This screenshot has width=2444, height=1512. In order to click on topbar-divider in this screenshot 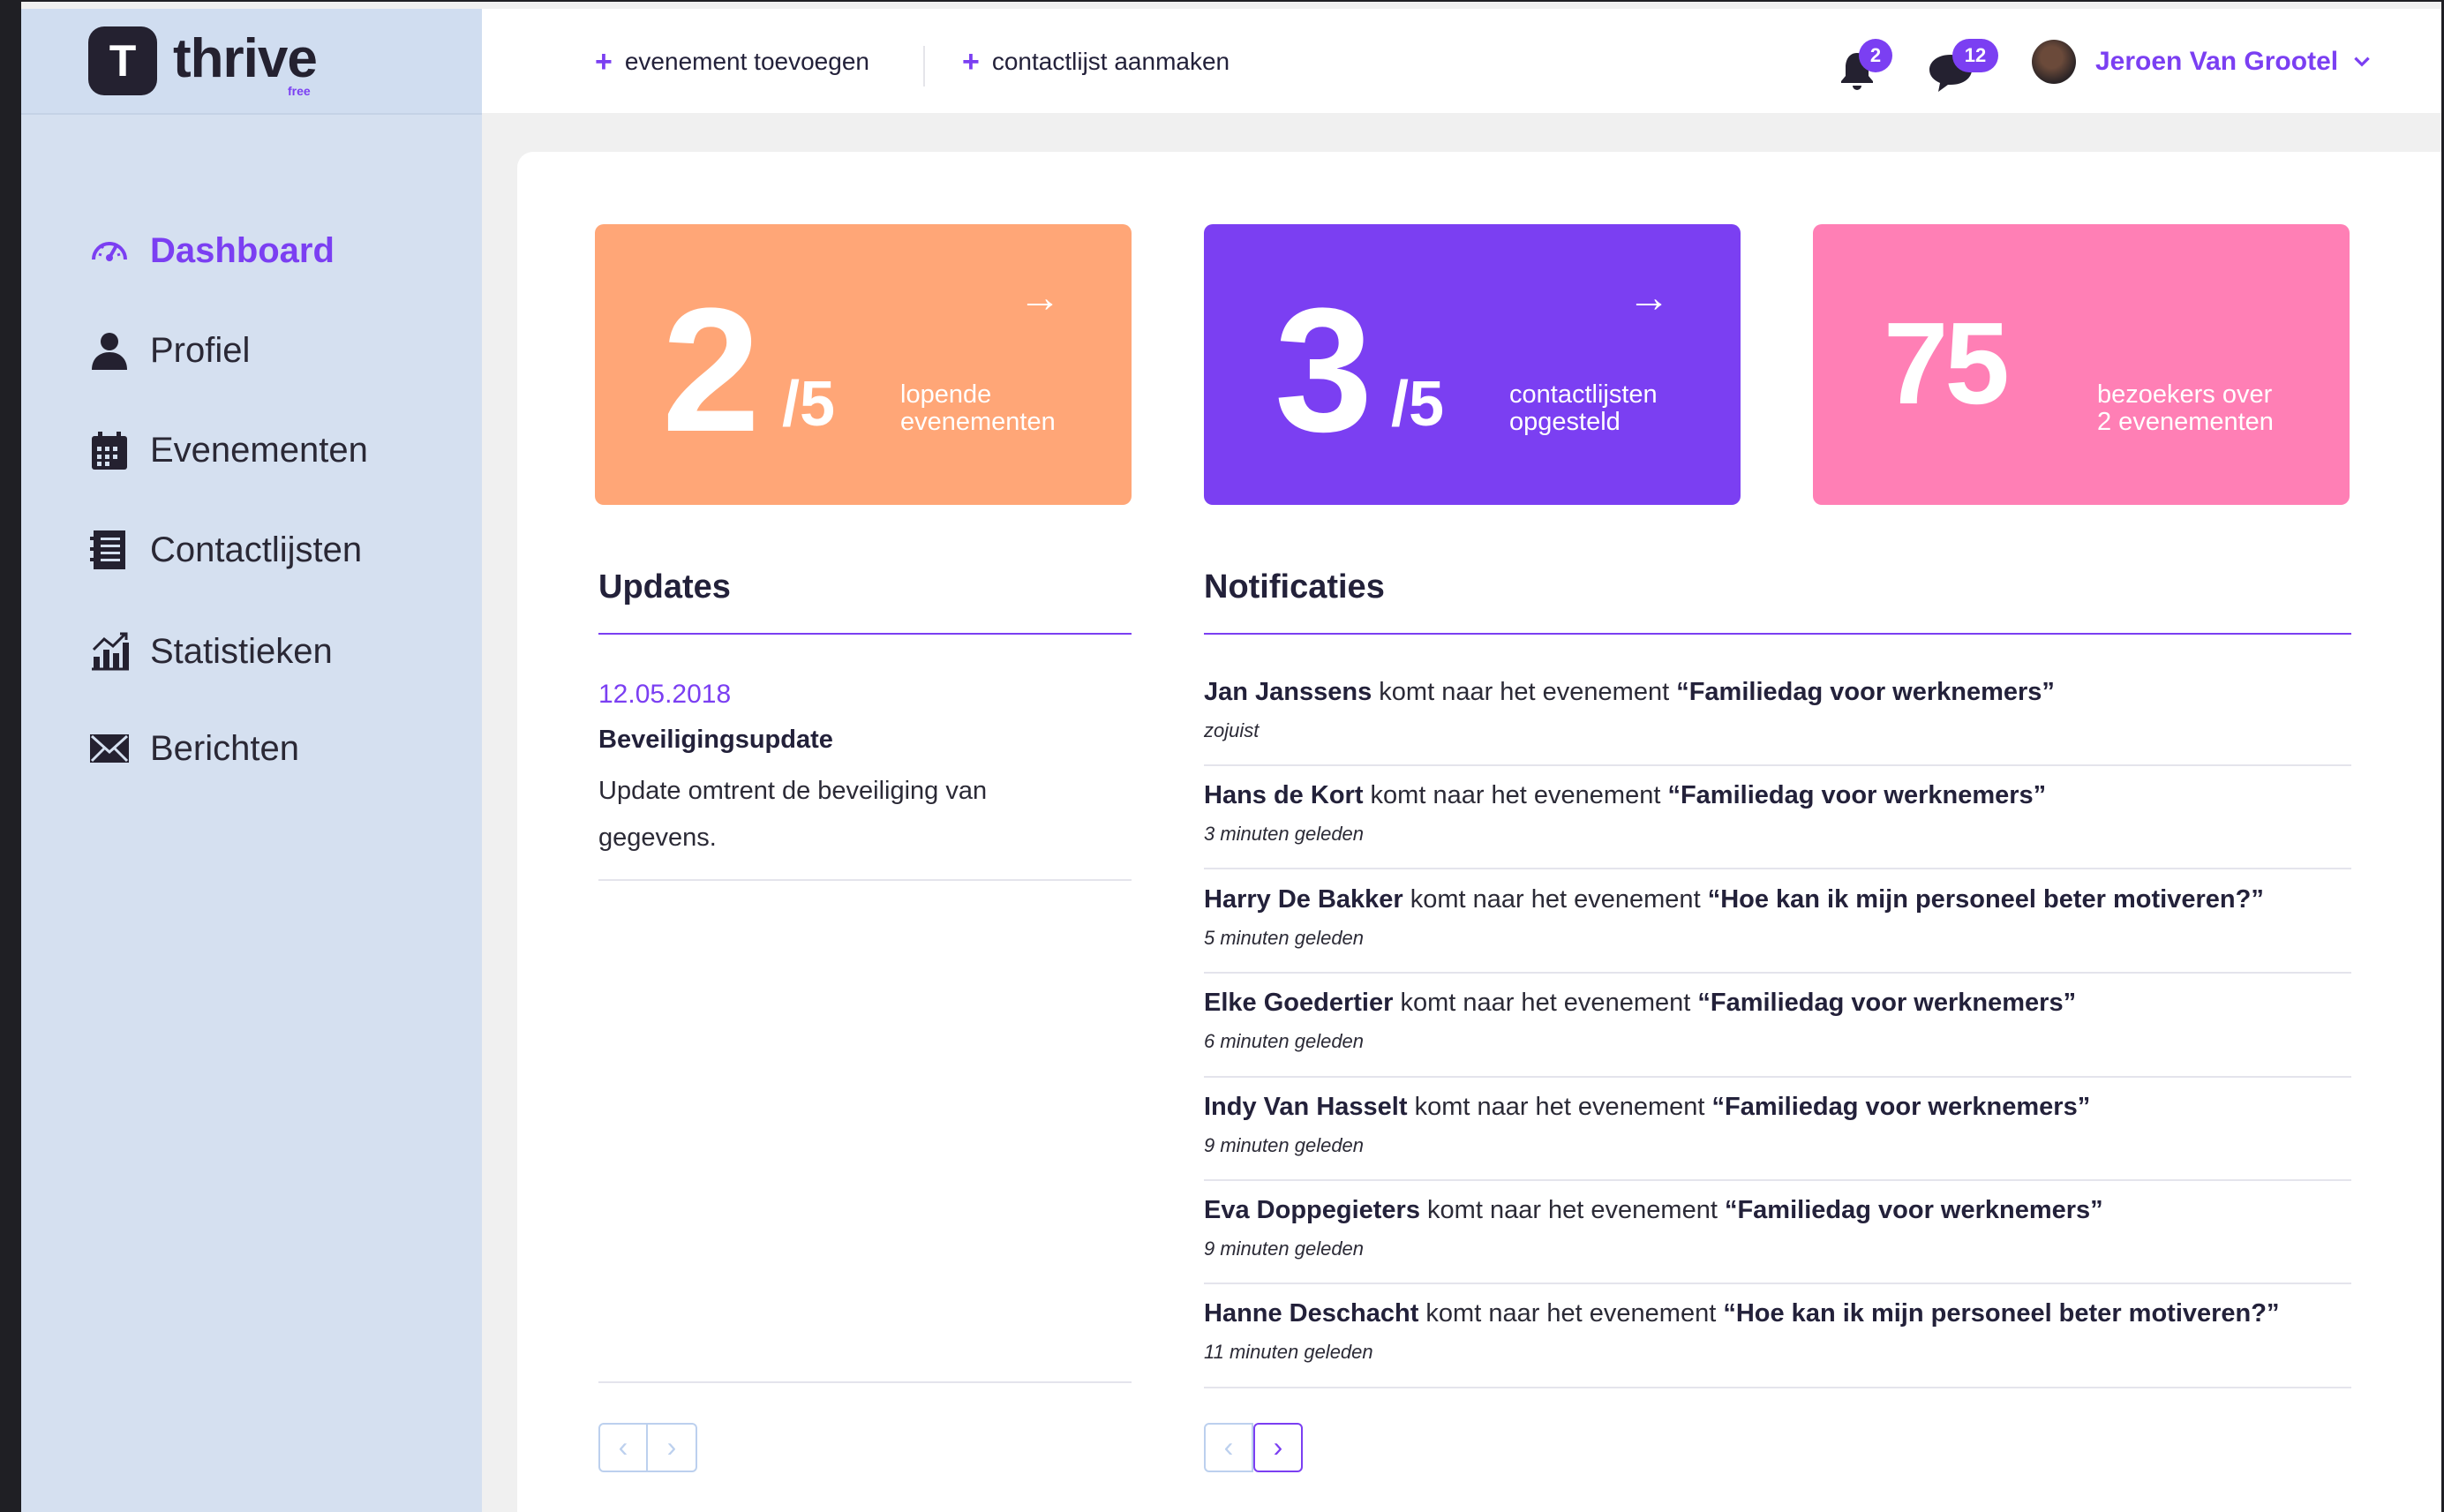, I will do `click(924, 66)`.